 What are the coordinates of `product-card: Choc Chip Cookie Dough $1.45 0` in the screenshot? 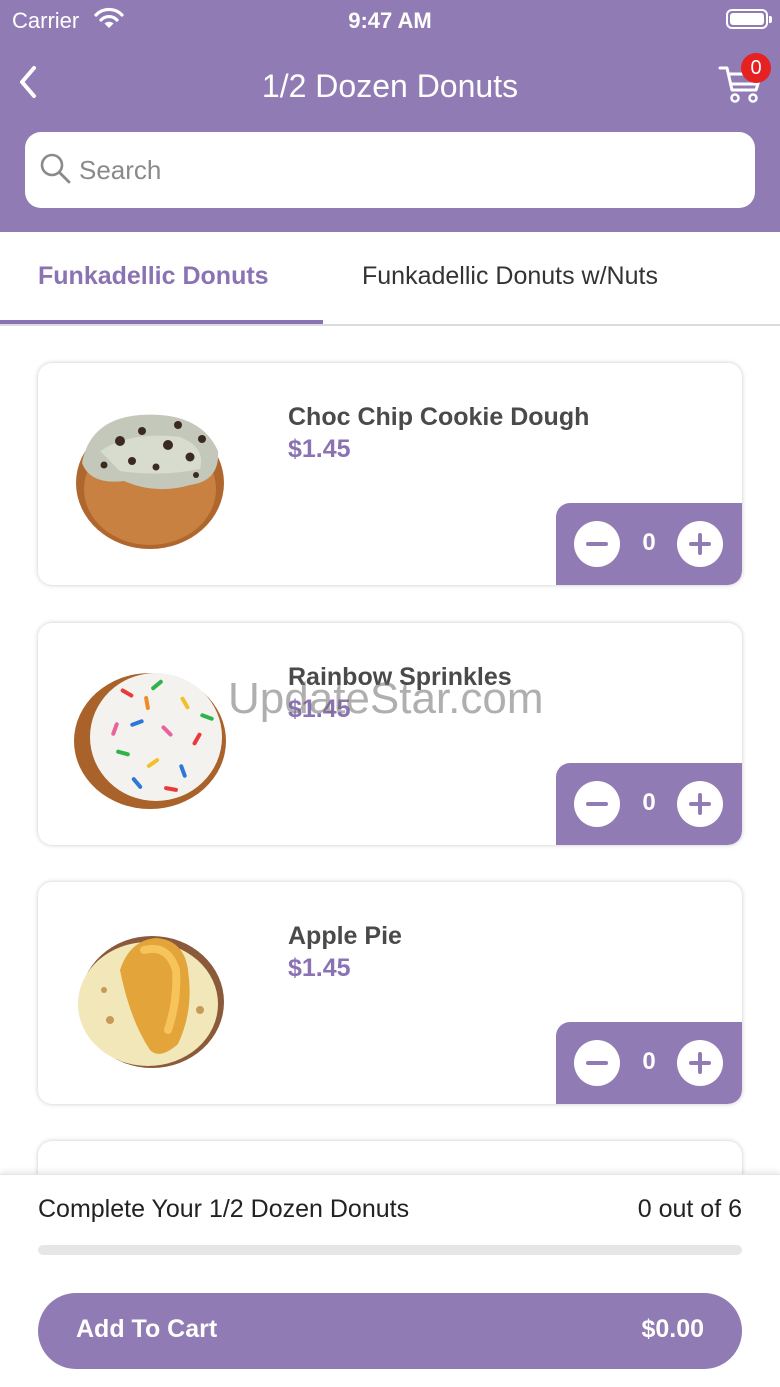 It's located at (390, 474).